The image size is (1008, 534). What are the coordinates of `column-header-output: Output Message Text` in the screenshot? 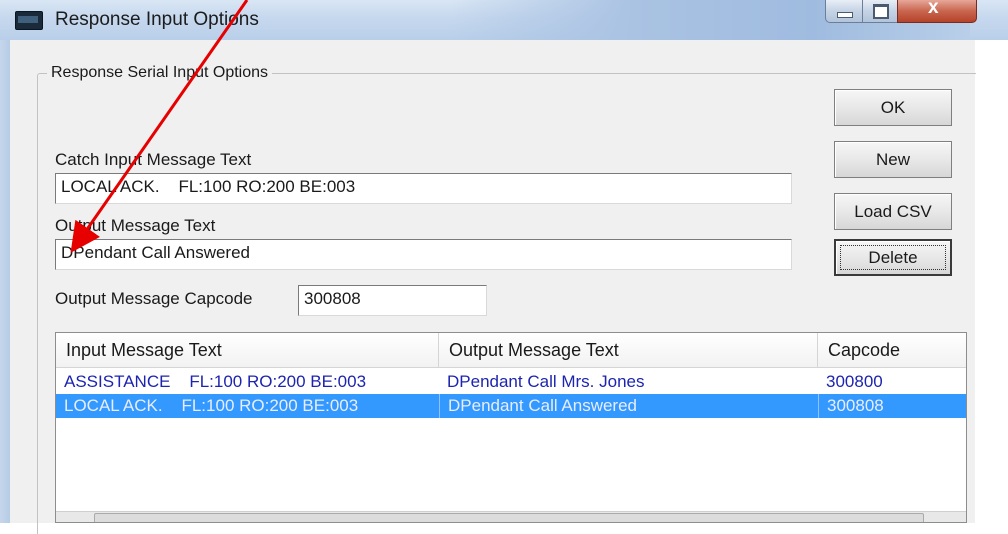 It's located at (628, 350).